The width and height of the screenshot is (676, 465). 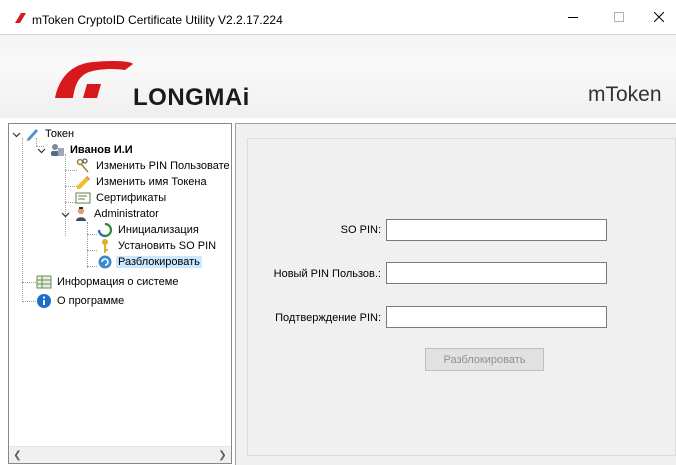 What do you see at coordinates (149, 262) in the screenshot?
I see `tree-item-unlock: Разблокировать` at bounding box center [149, 262].